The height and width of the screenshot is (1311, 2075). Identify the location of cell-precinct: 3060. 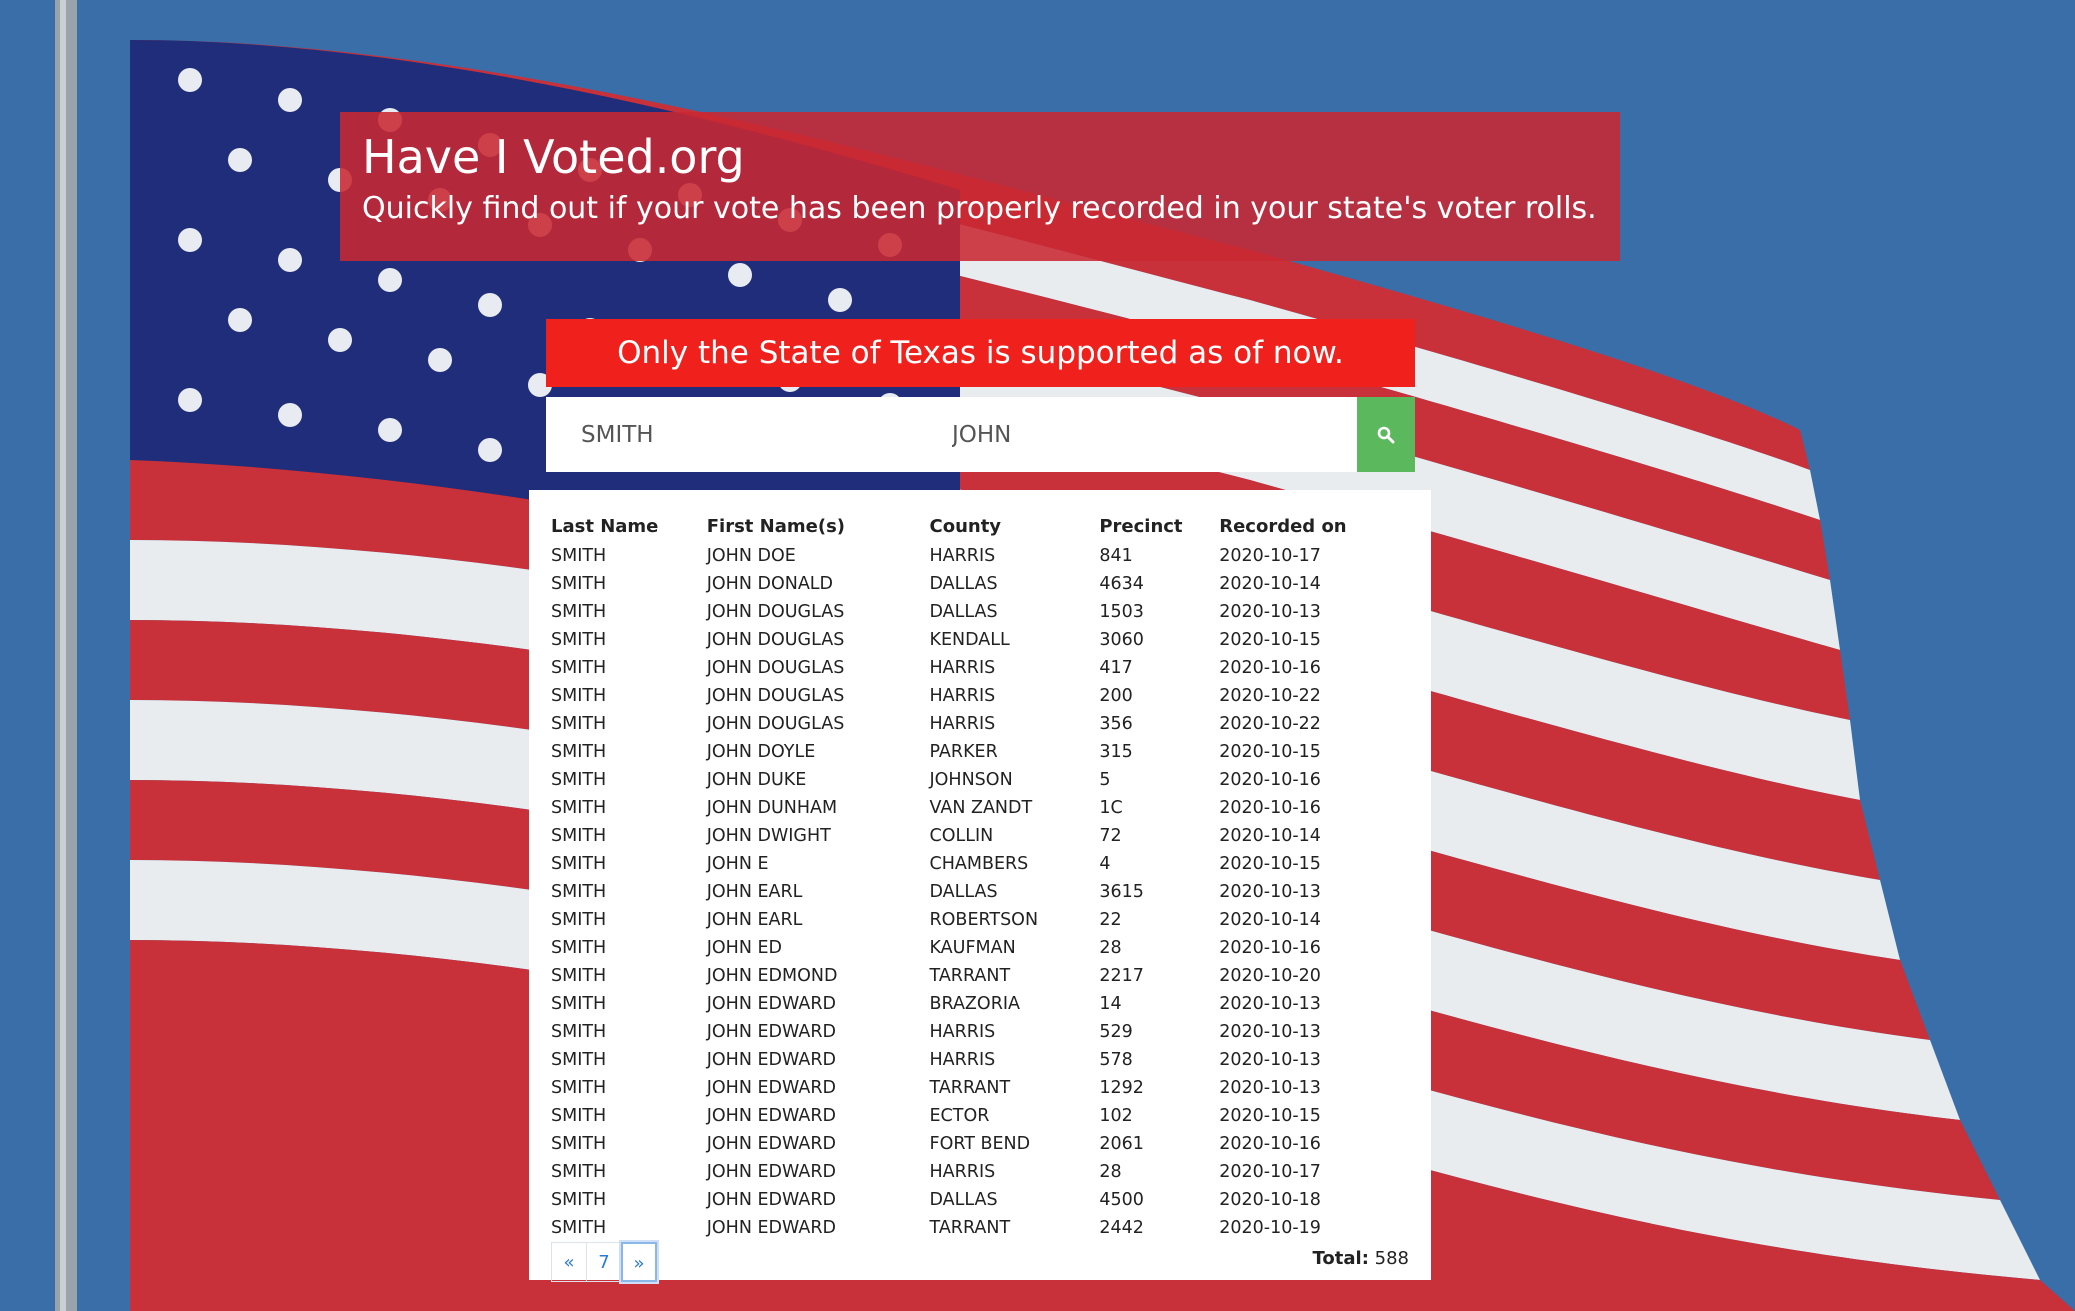
(1121, 640).